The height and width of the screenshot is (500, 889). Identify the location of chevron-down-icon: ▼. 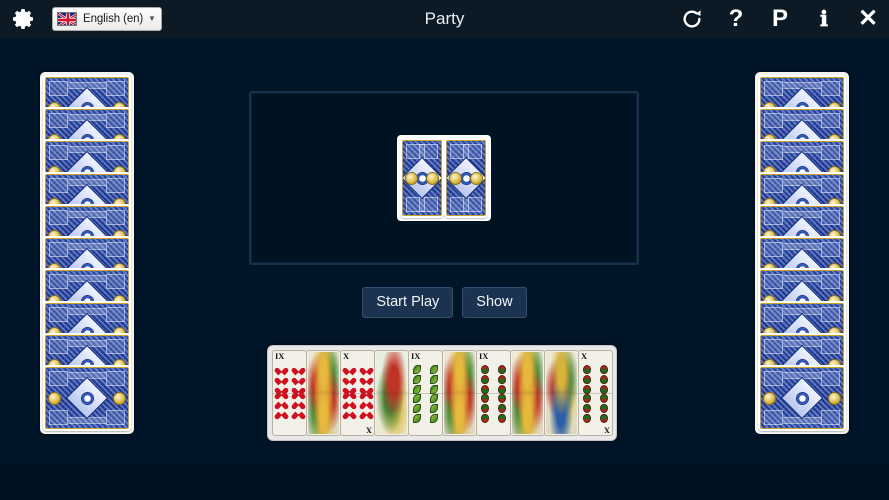
(152, 18).